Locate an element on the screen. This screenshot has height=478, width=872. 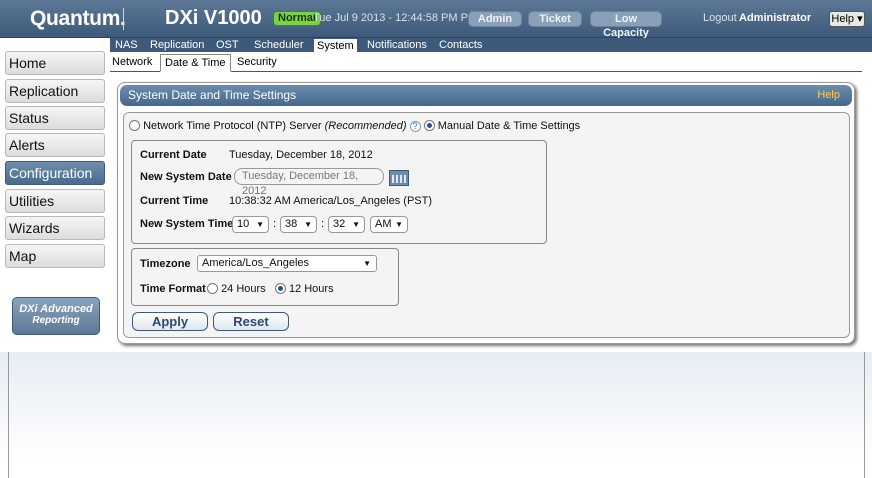
timezone-label: Timezone is located at coordinates (165, 264).